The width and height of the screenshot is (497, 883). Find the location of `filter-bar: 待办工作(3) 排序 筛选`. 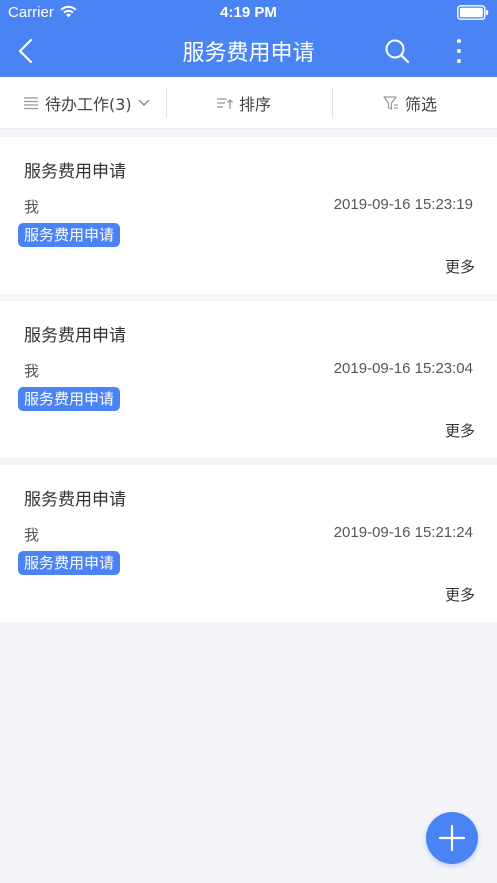

filter-bar: 待办工作(3) 排序 筛选 is located at coordinates (248, 103).